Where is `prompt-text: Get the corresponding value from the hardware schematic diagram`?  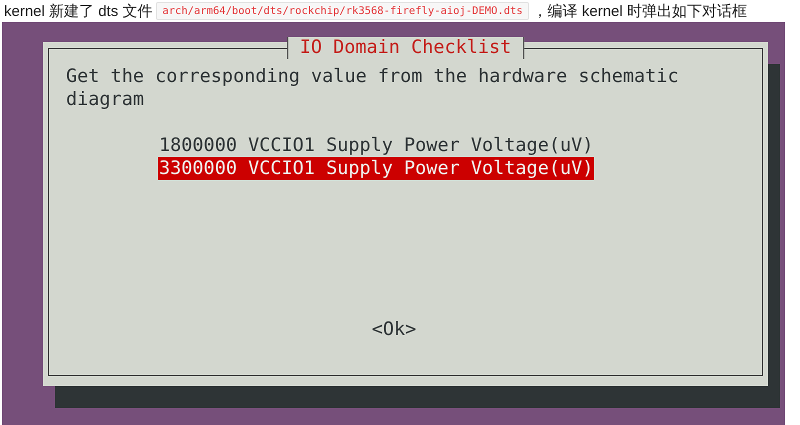 prompt-text: Get the corresponding value from the hardware schematic diagram is located at coordinates (373, 88).